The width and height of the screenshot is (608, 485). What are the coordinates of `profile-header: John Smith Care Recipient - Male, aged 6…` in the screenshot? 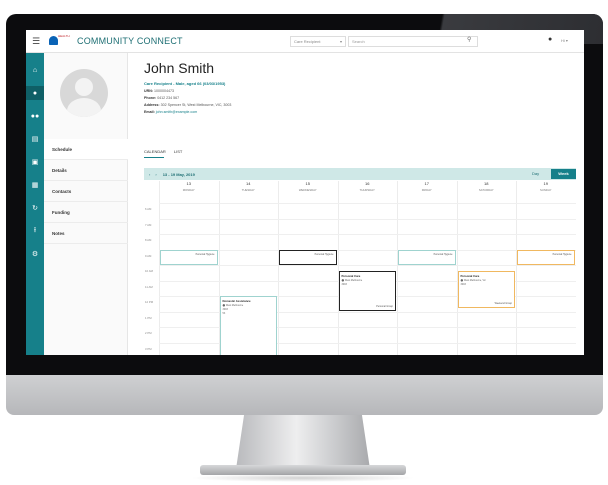 It's located at (187, 87).